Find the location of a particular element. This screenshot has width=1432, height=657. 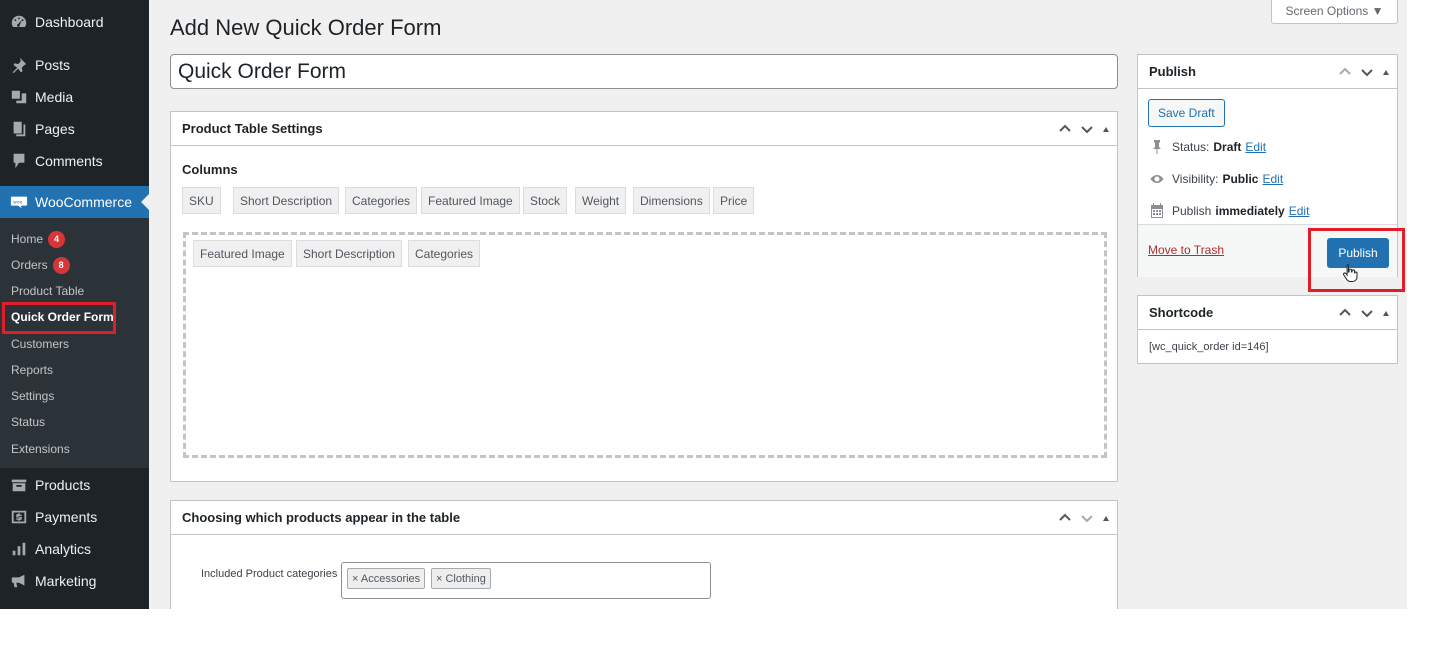

woo-icon: woo is located at coordinates (19, 202).